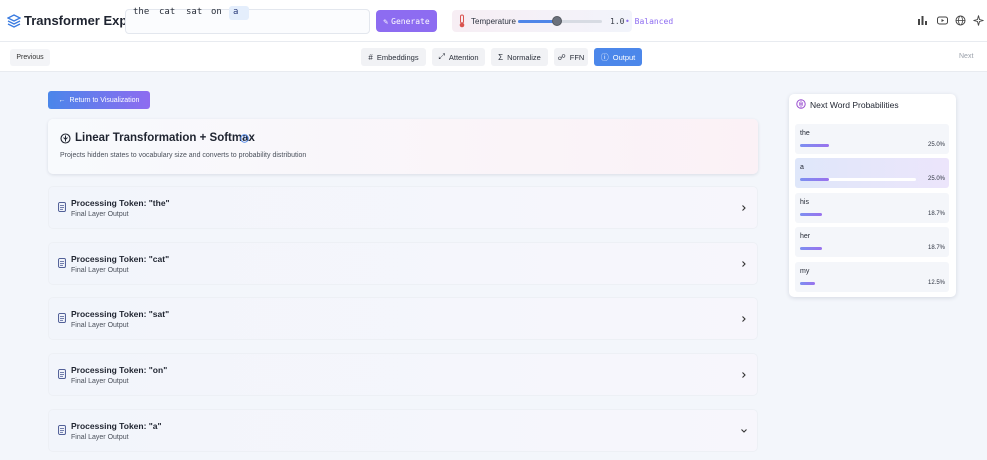 The image size is (987, 460). What do you see at coordinates (960, 20) in the screenshot?
I see `globe-icon` at bounding box center [960, 20].